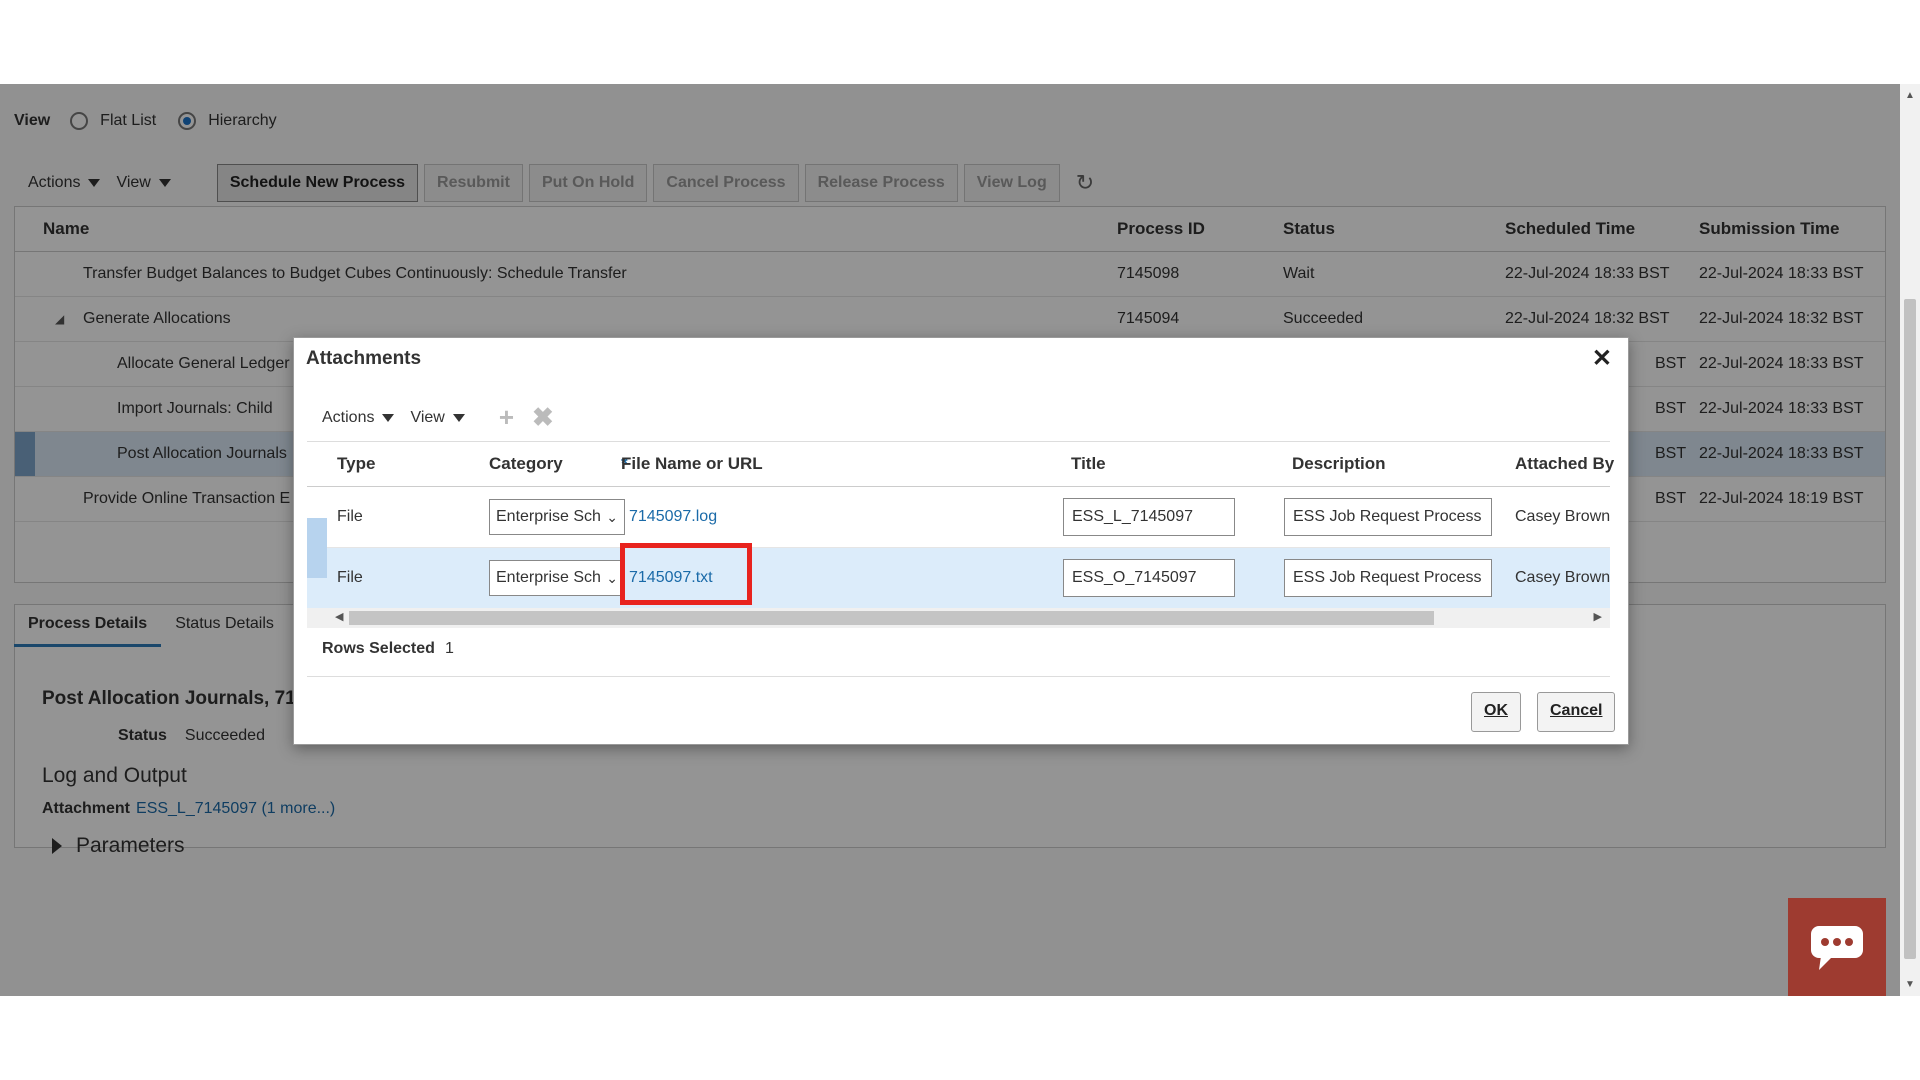 This screenshot has width=1920, height=1080. What do you see at coordinates (1339, 464) in the screenshot?
I see `col-description: Description` at bounding box center [1339, 464].